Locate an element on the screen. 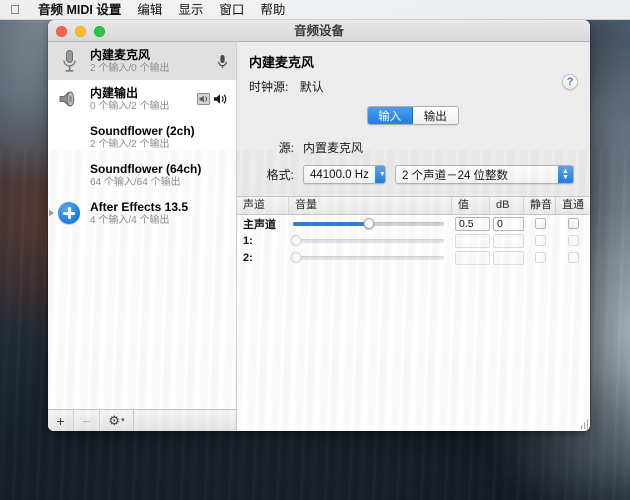 This screenshot has width=630, height=500. value-cell: 0.5 is located at coordinates (471, 223).